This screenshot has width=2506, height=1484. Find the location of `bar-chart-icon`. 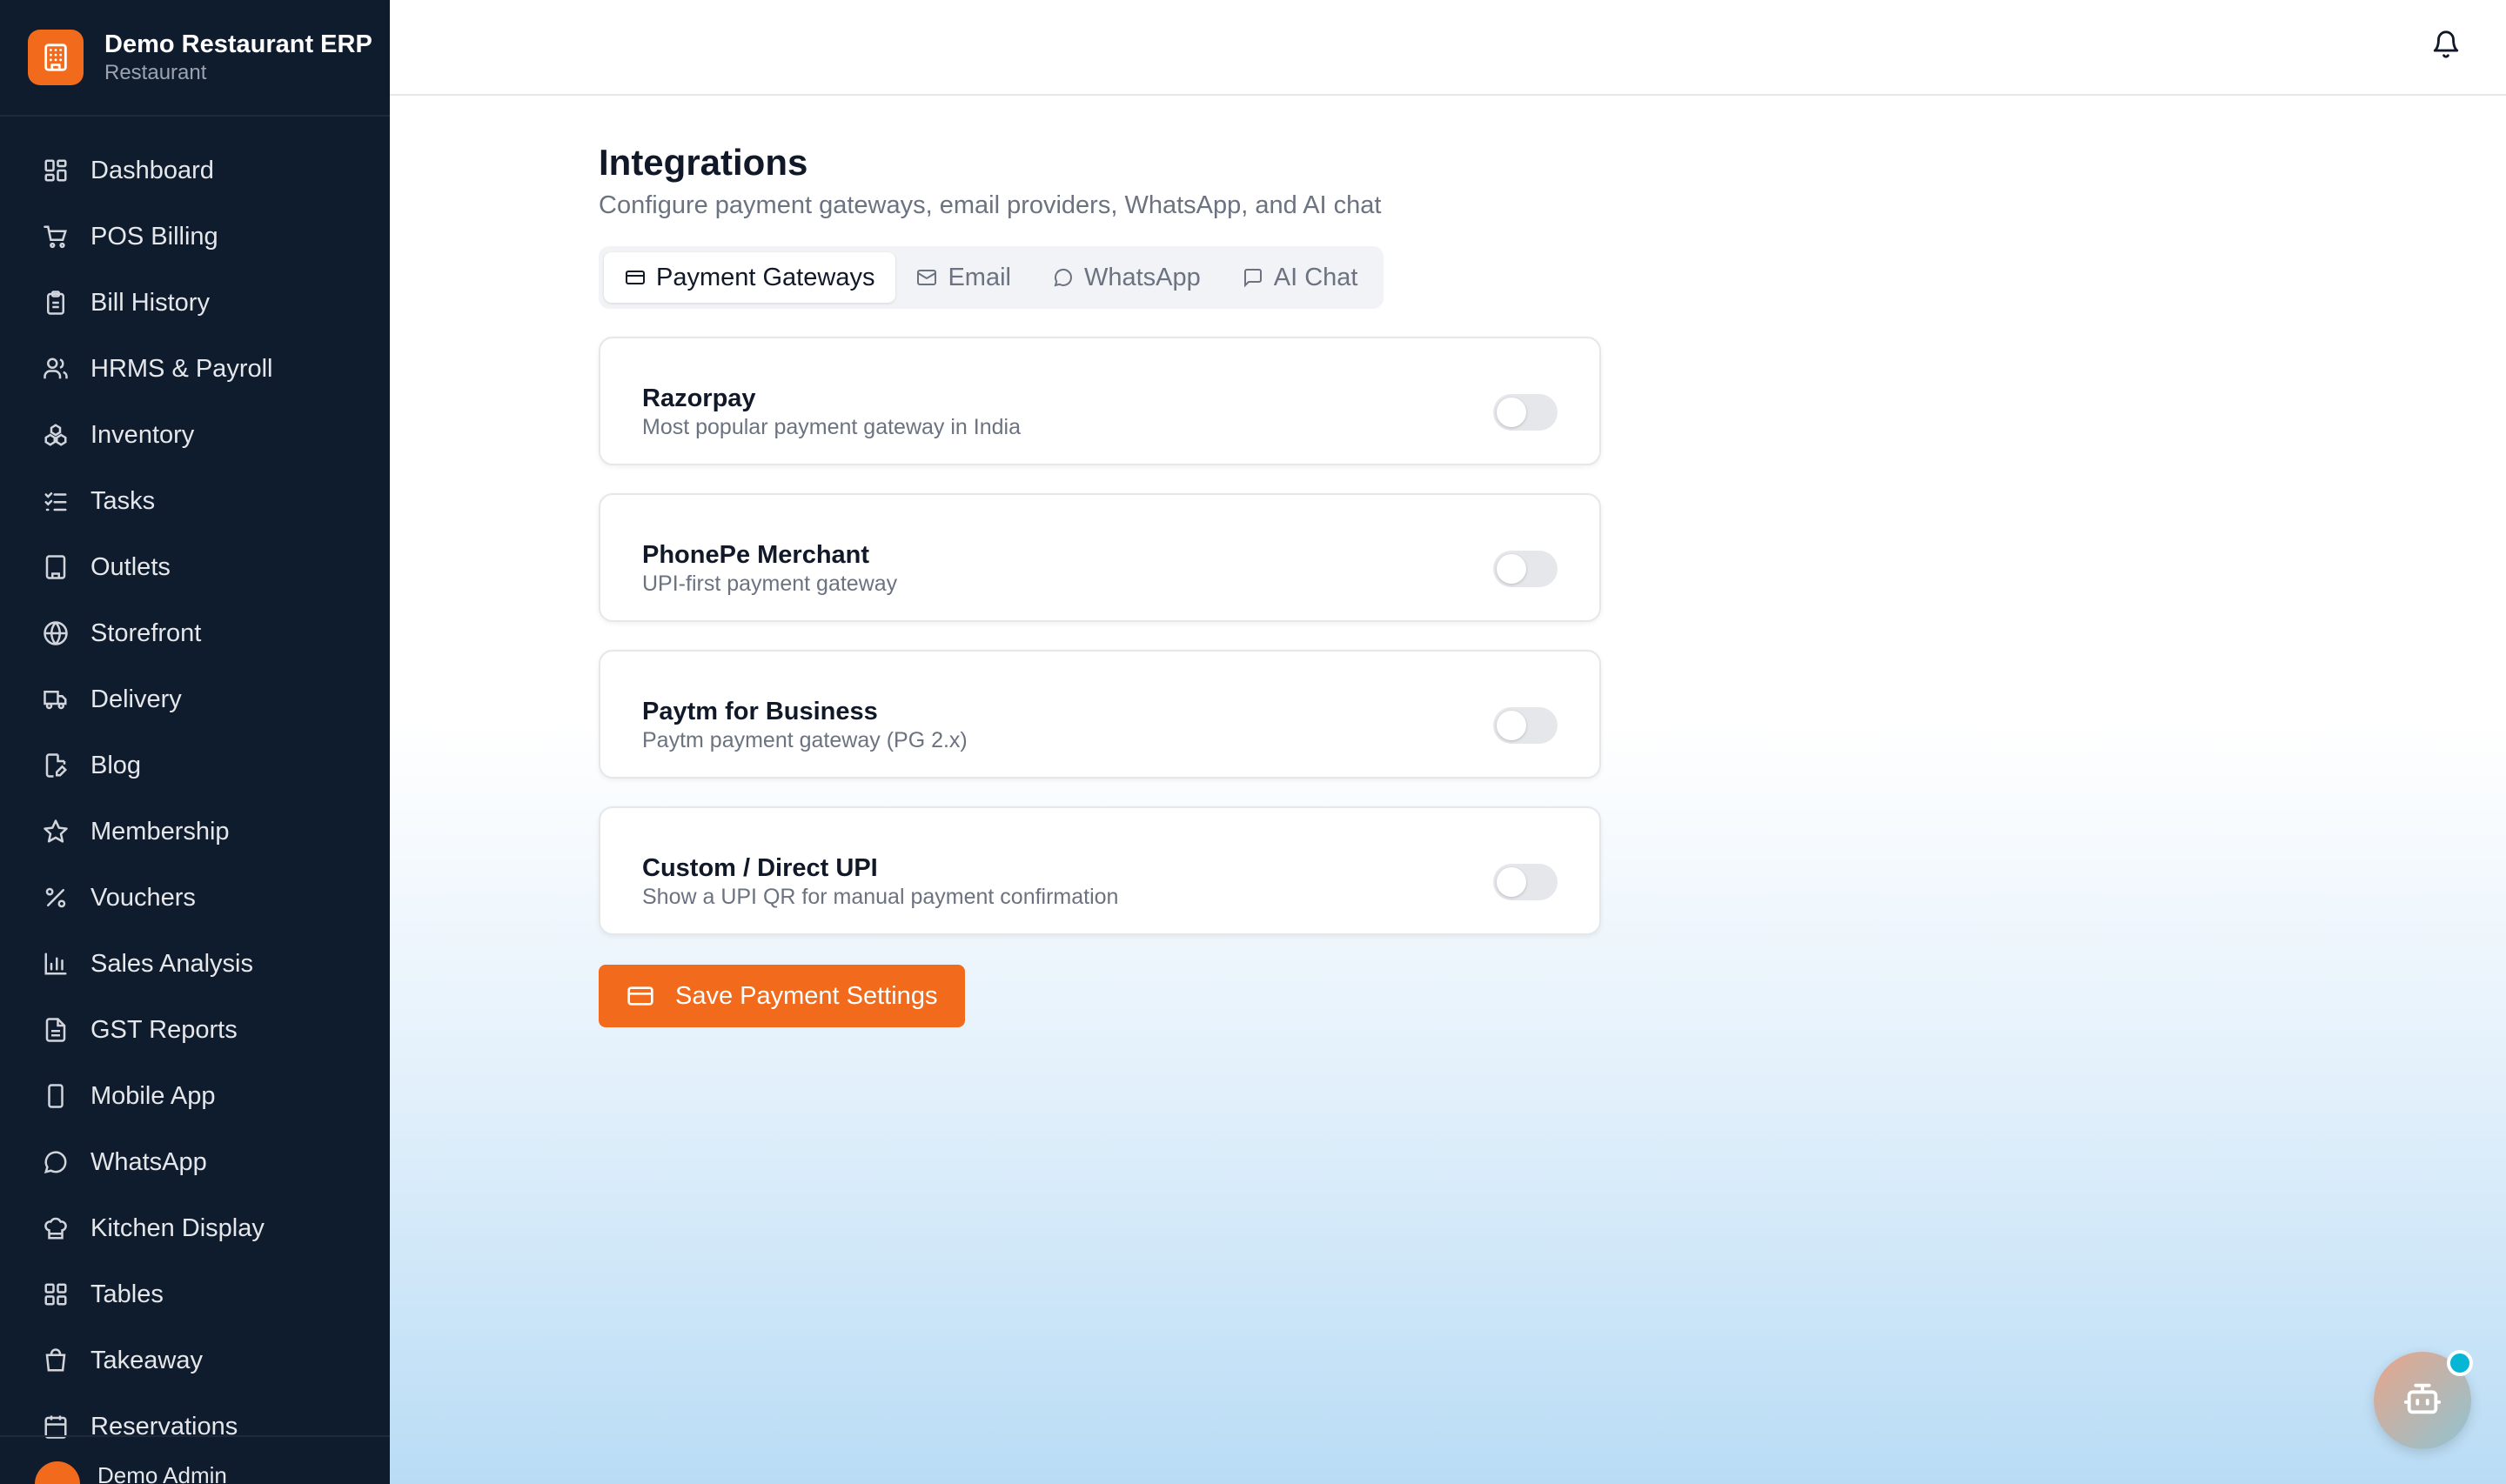

bar-chart-icon is located at coordinates (56, 964).